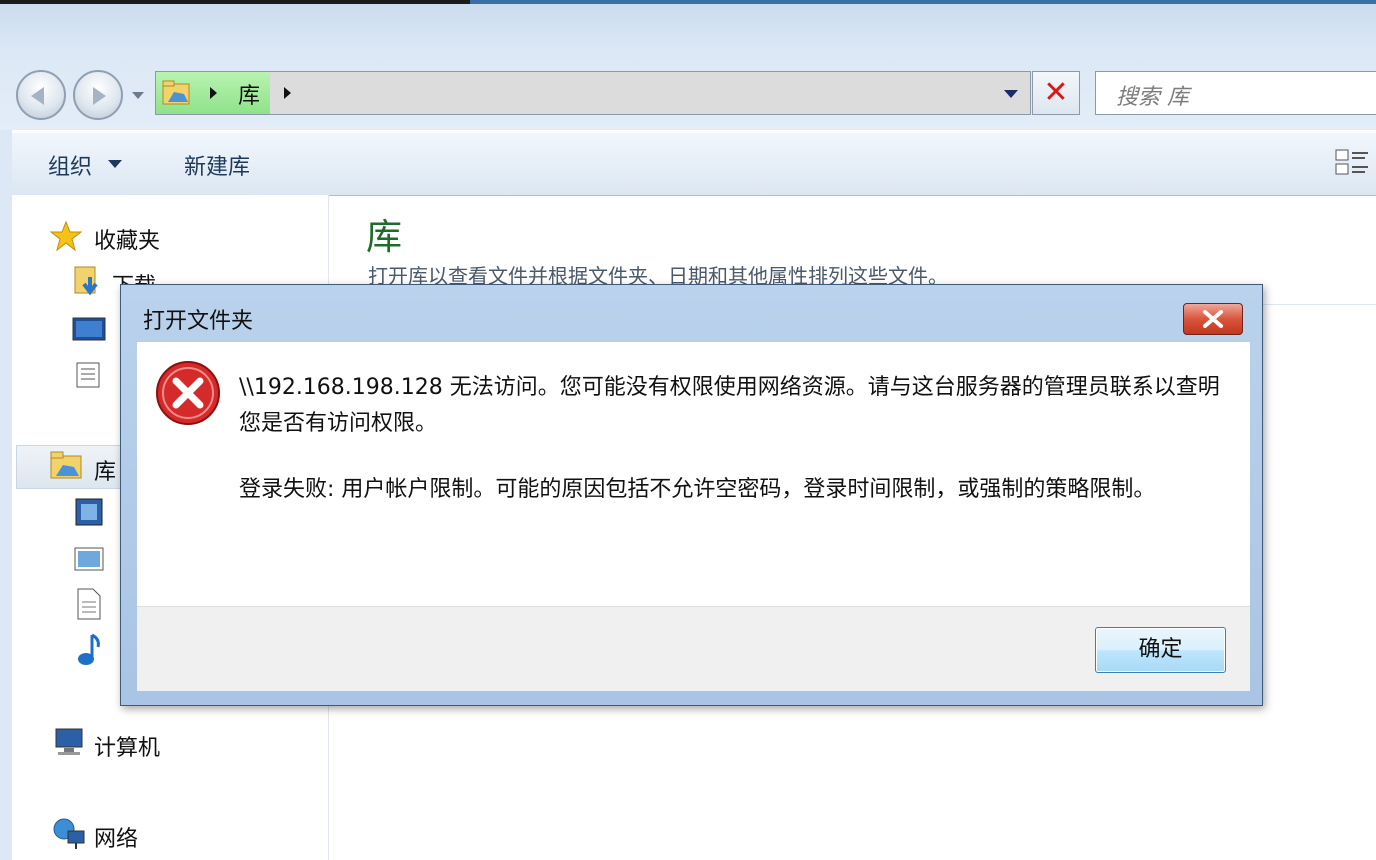  Describe the element at coordinates (66, 236) in the screenshot. I see `star-icon` at that location.